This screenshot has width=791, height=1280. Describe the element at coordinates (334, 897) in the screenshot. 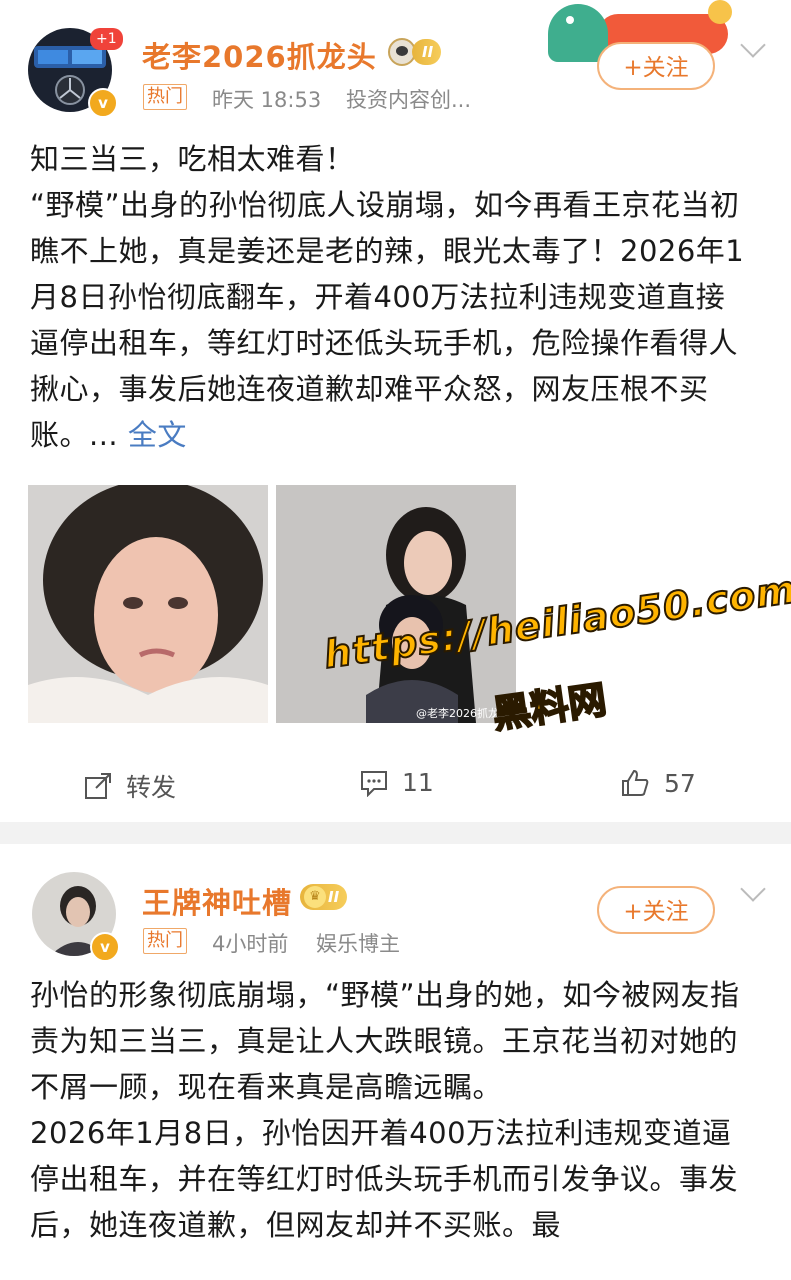

I see `post2-level-text: II` at that location.